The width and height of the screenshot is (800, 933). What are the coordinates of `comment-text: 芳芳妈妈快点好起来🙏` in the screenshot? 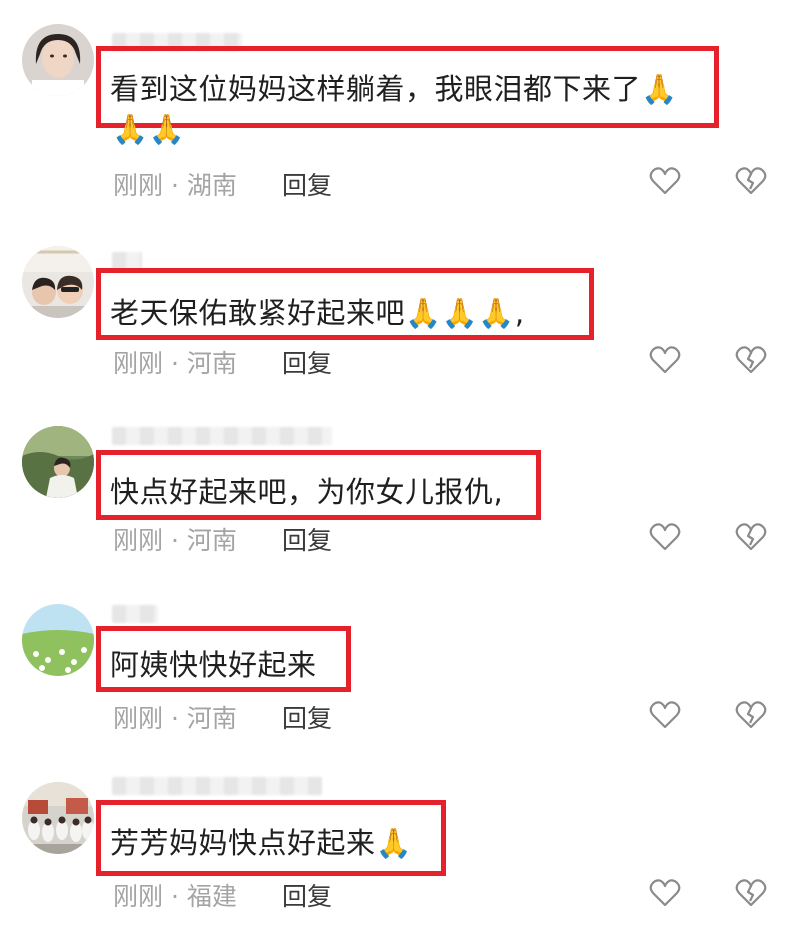 It's located at (261, 843).